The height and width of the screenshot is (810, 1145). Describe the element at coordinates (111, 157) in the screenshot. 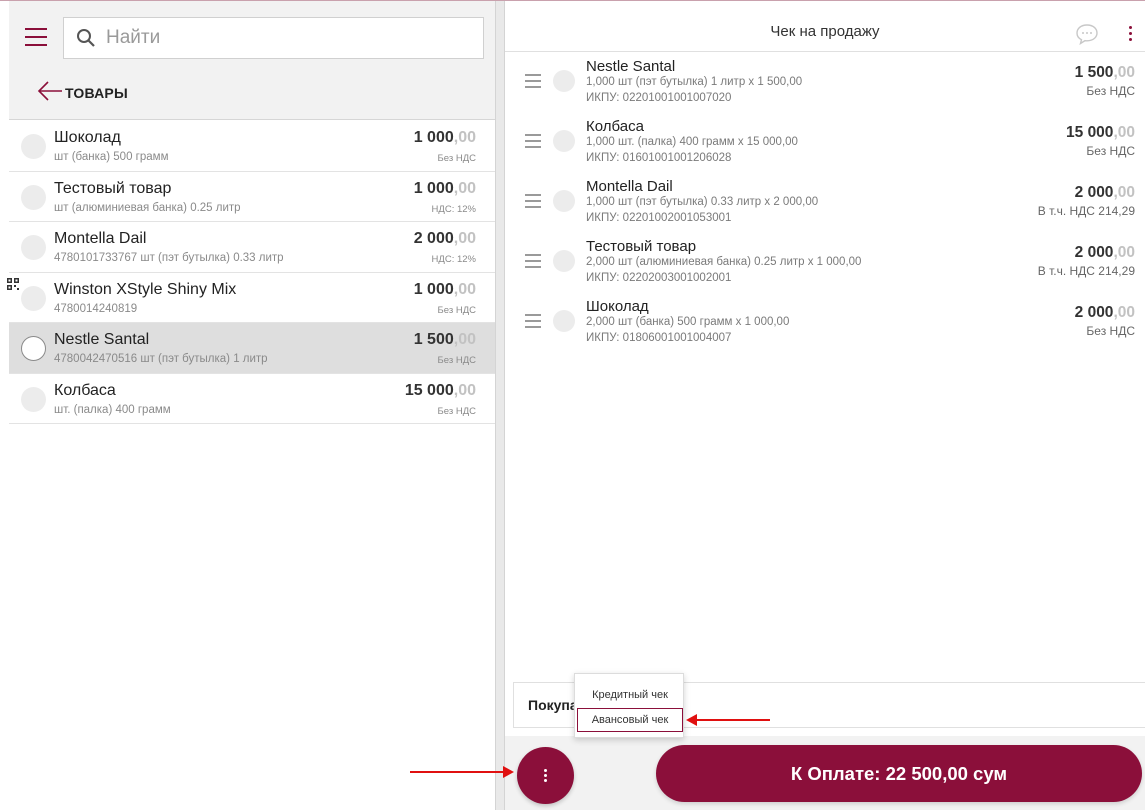

I see `product-details: шт (банка) 500 грамм` at that location.